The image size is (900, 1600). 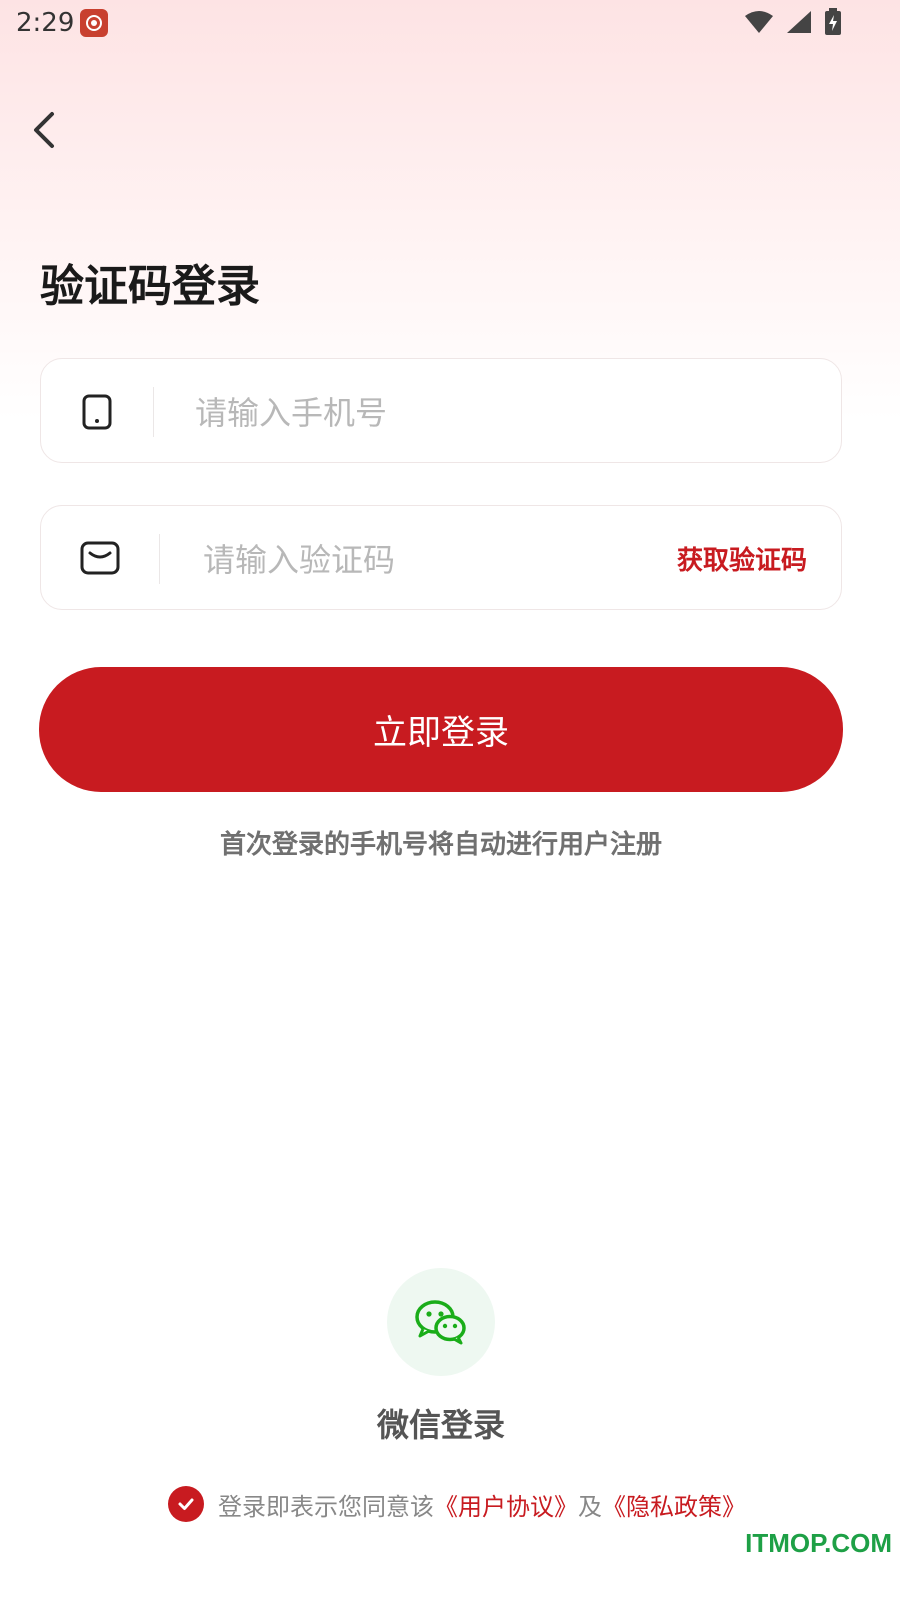 I want to click on signal-icon, so click(x=799, y=22).